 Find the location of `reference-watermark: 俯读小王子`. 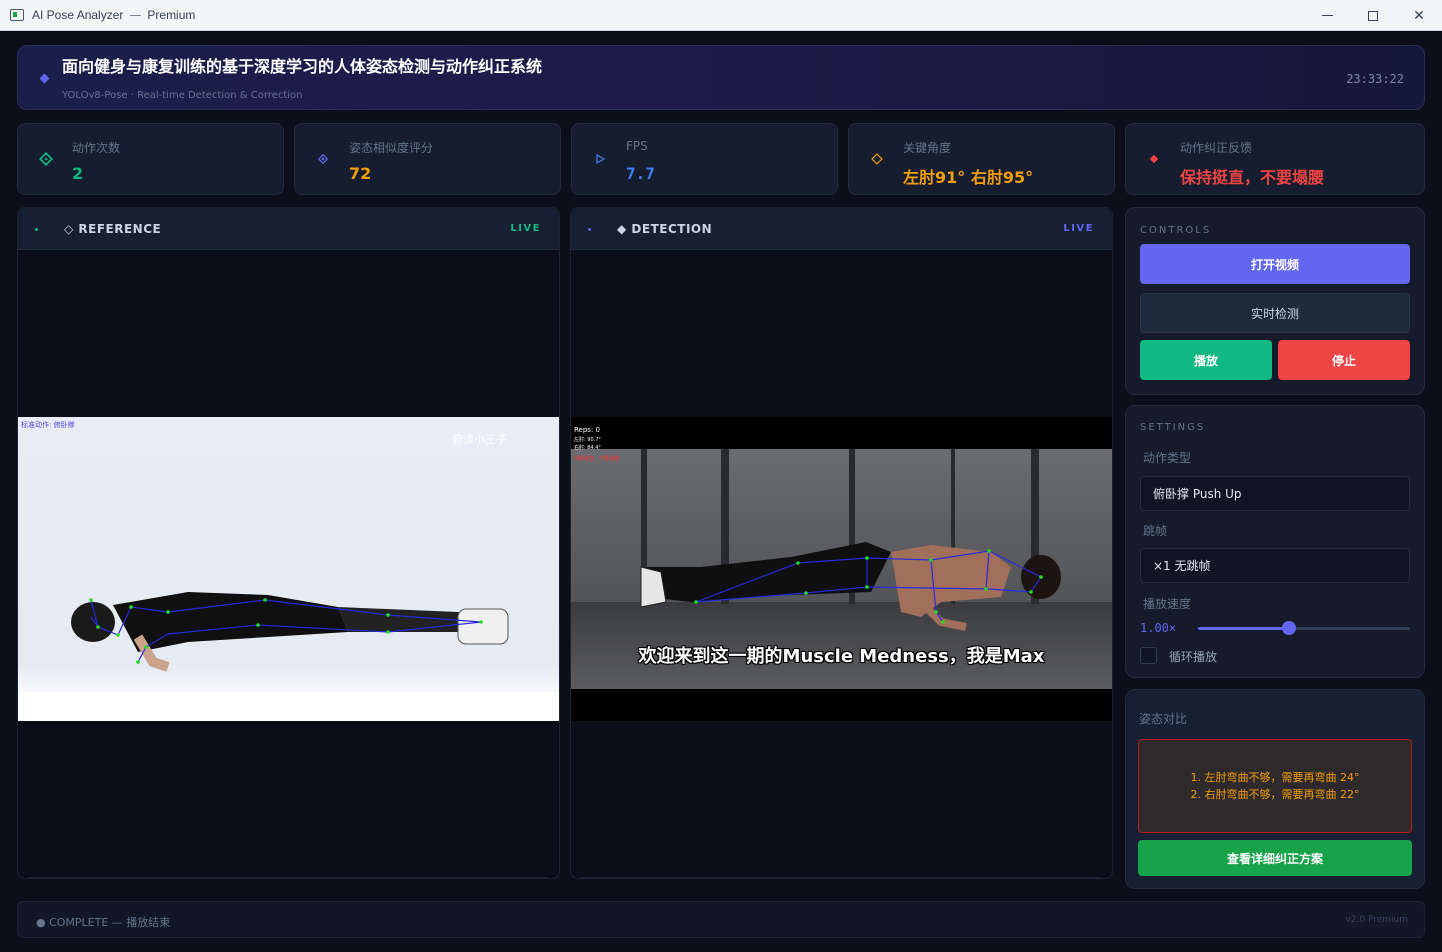

reference-watermark: 俯读小王子 is located at coordinates (479, 439).